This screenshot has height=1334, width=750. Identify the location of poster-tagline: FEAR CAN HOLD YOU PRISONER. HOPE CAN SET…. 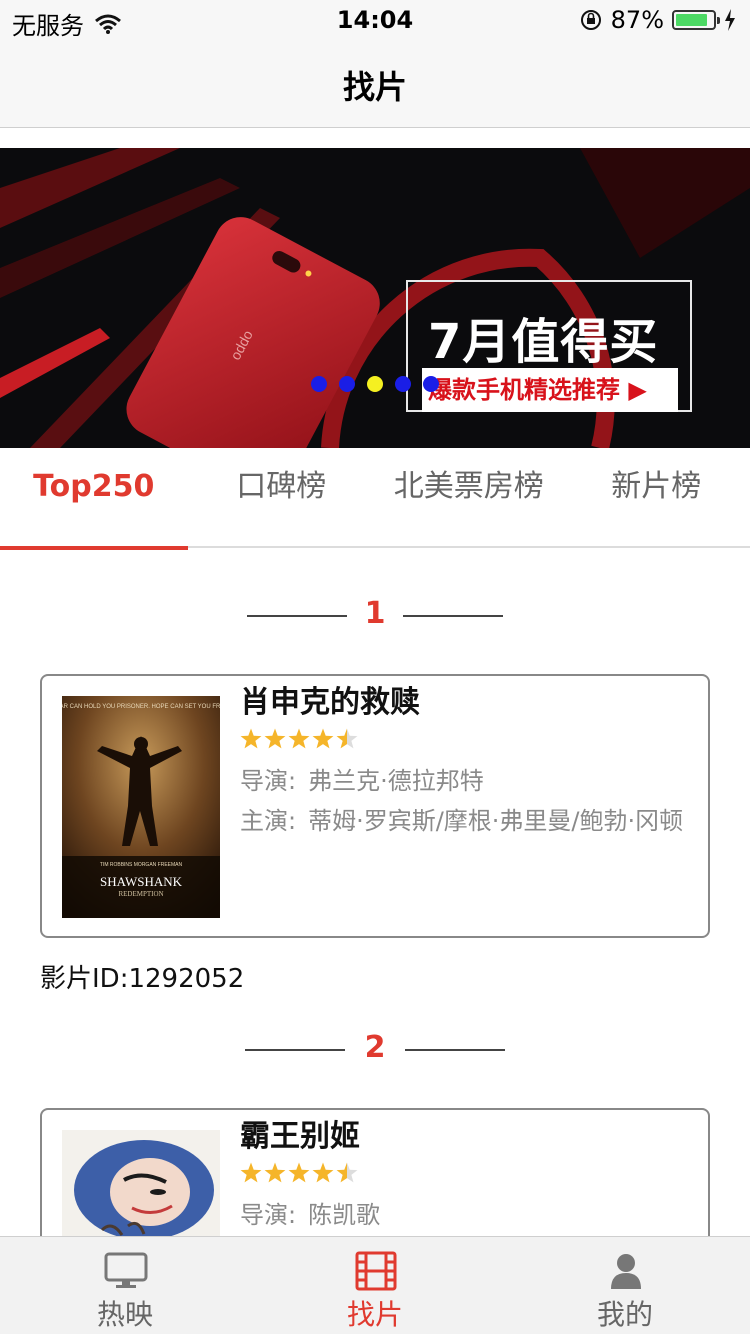
(141, 707).